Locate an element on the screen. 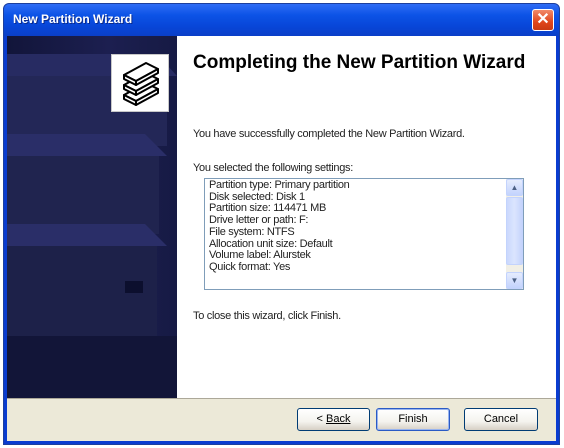 Image resolution: width=564 pixels, height=448 pixels. scroll-up-button: ▲ is located at coordinates (514, 187).